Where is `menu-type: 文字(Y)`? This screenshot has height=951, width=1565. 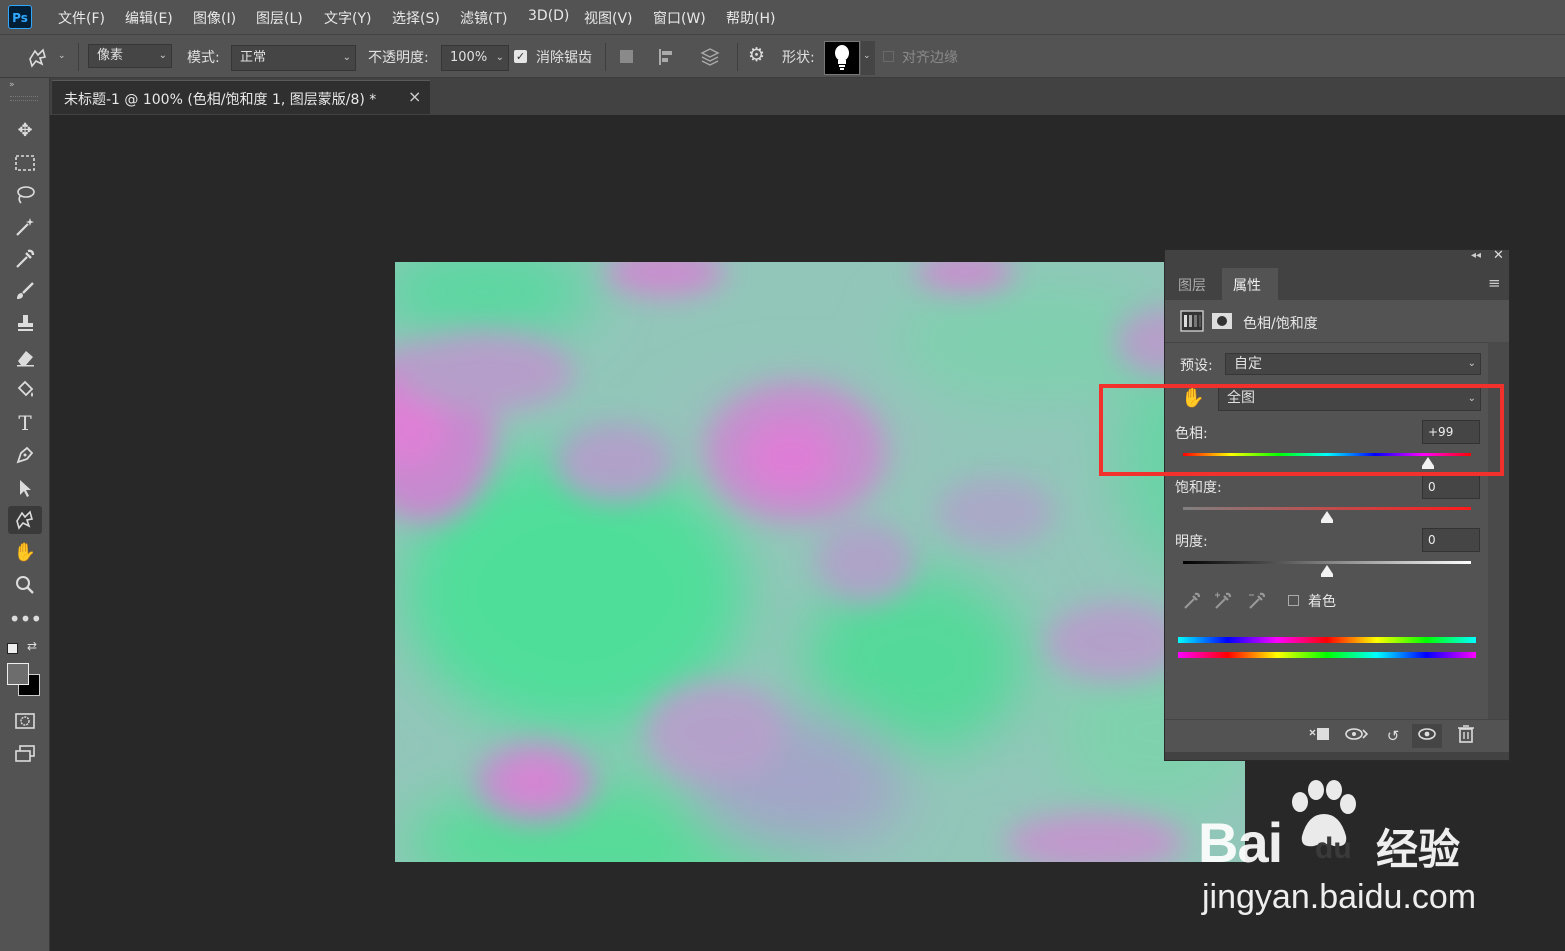 menu-type: 文字(Y) is located at coordinates (347, 18).